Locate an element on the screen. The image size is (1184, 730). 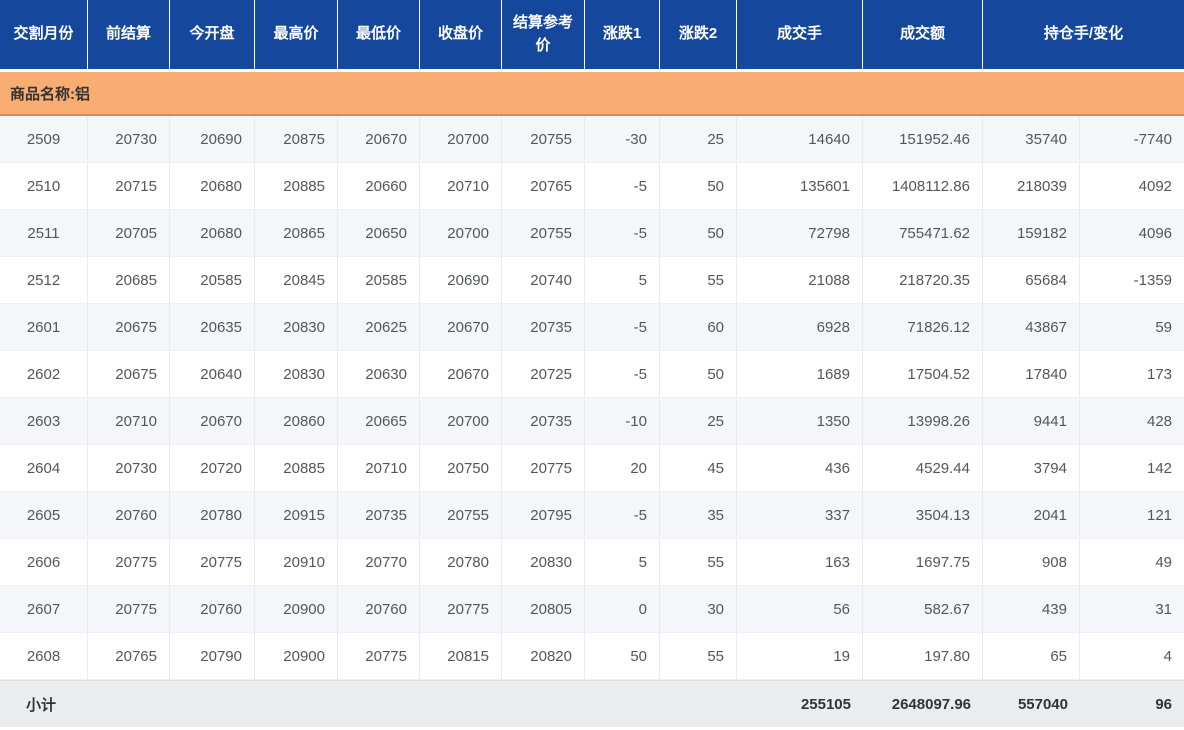
cell-open_interest: 2041 is located at coordinates (1031, 515).